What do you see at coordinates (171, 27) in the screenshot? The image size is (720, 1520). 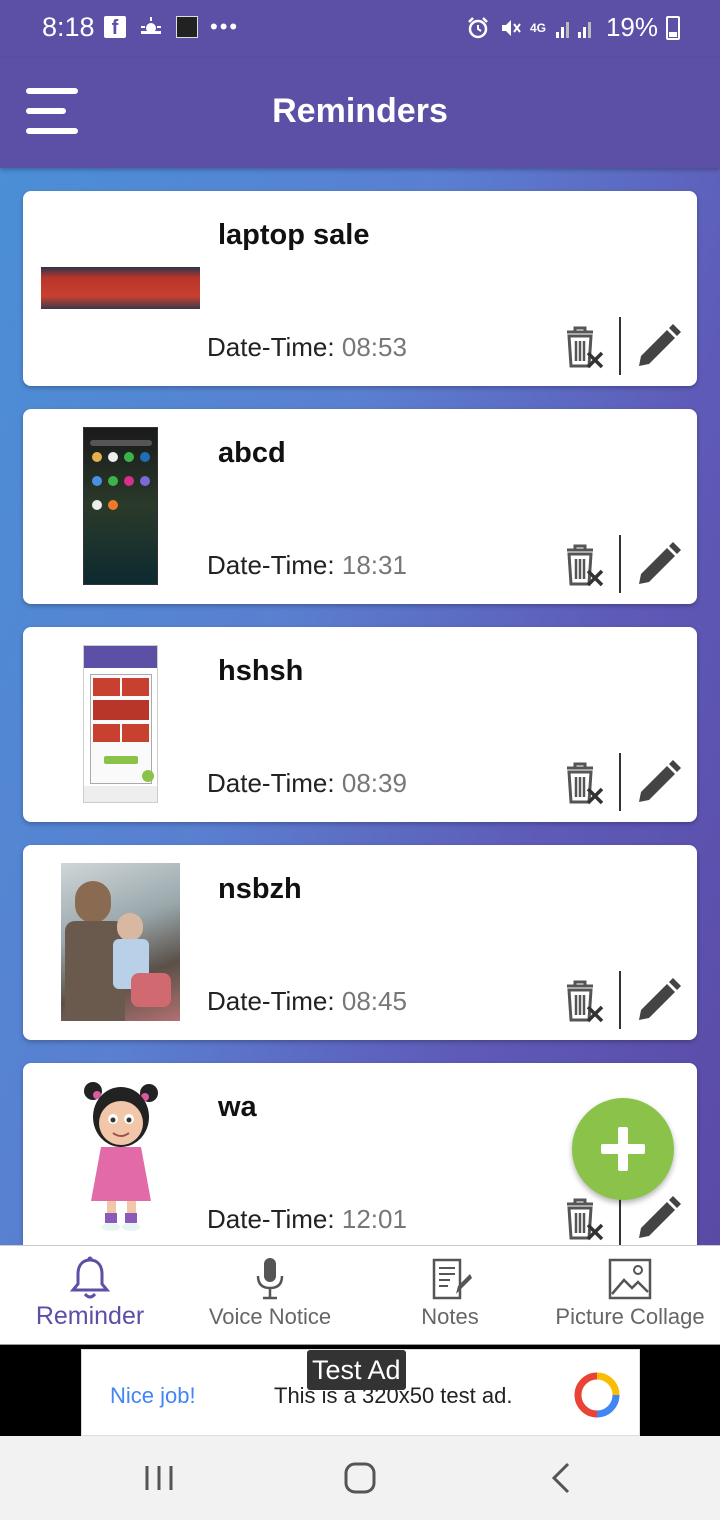 I see `status-icons-left: f •••` at bounding box center [171, 27].